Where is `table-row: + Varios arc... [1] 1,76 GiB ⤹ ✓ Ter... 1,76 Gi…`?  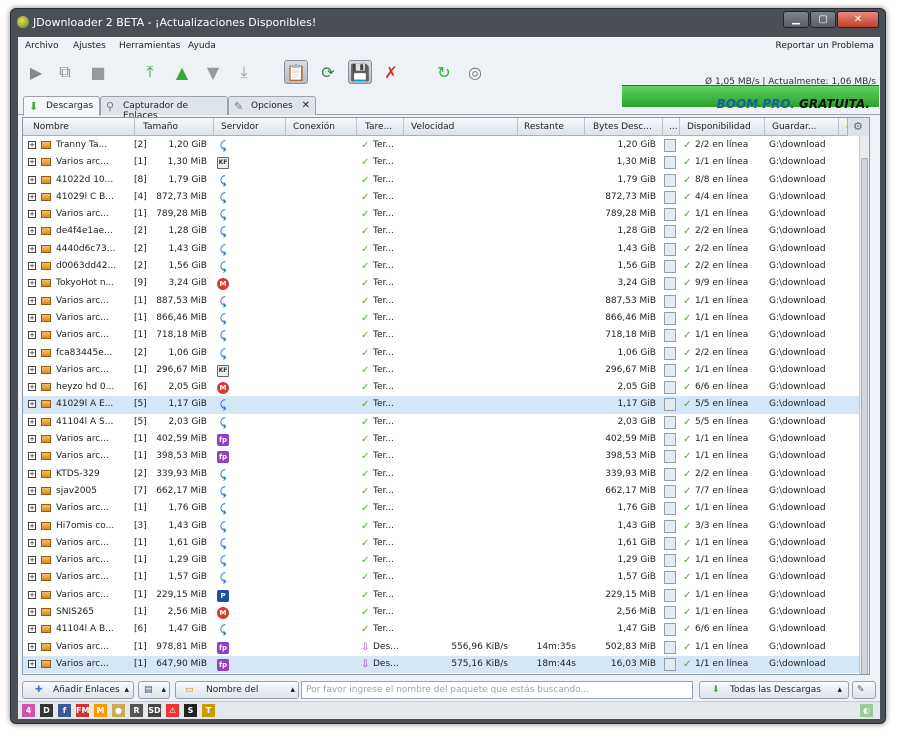 table-row: + Varios arc... [1] 1,76 GiB ⤹ ✓ Ter... 1,76 Gi… is located at coordinates (442, 508).